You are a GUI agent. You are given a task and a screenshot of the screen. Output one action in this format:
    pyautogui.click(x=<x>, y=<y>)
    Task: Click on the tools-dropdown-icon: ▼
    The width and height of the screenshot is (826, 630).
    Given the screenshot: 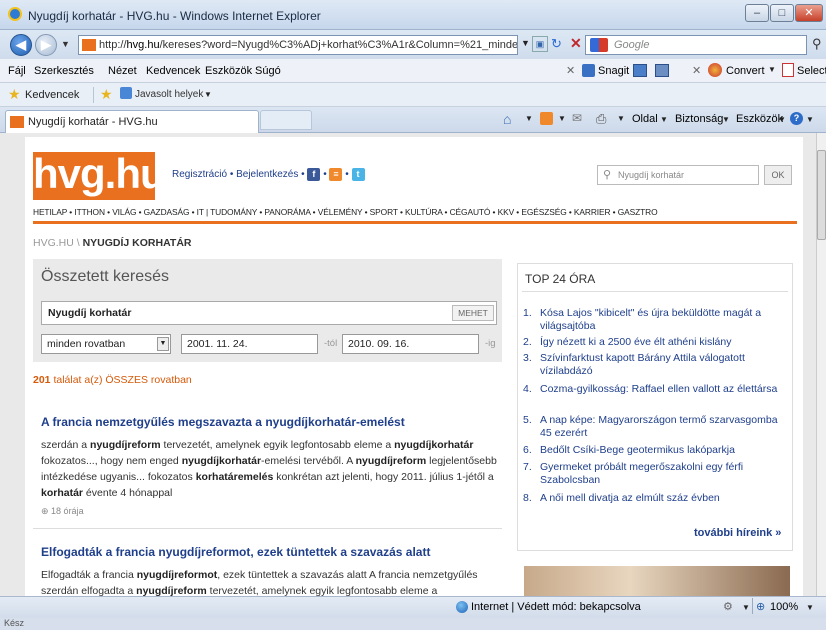 What is the action you would take?
    pyautogui.click(x=782, y=119)
    